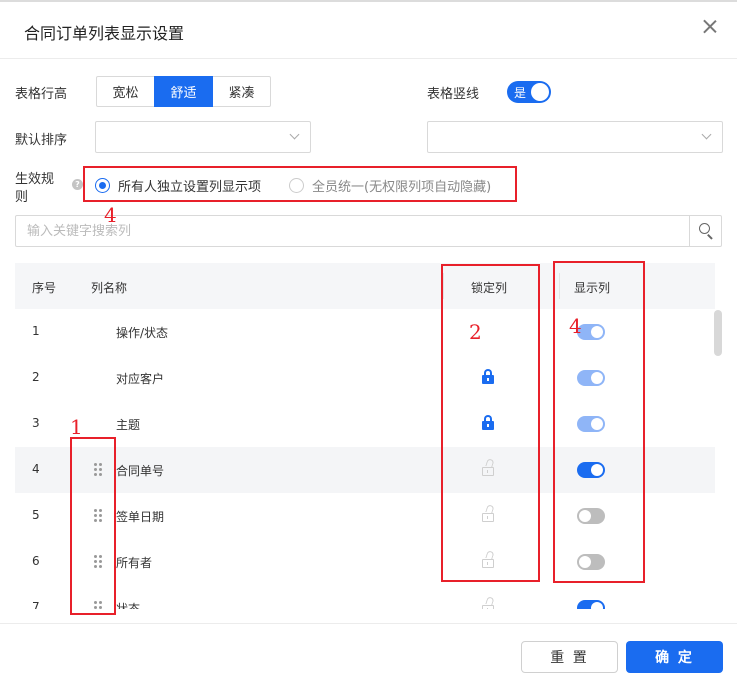 The height and width of the screenshot is (686, 737). Describe the element at coordinates (36, 469) in the screenshot. I see `row-index: 4` at that location.